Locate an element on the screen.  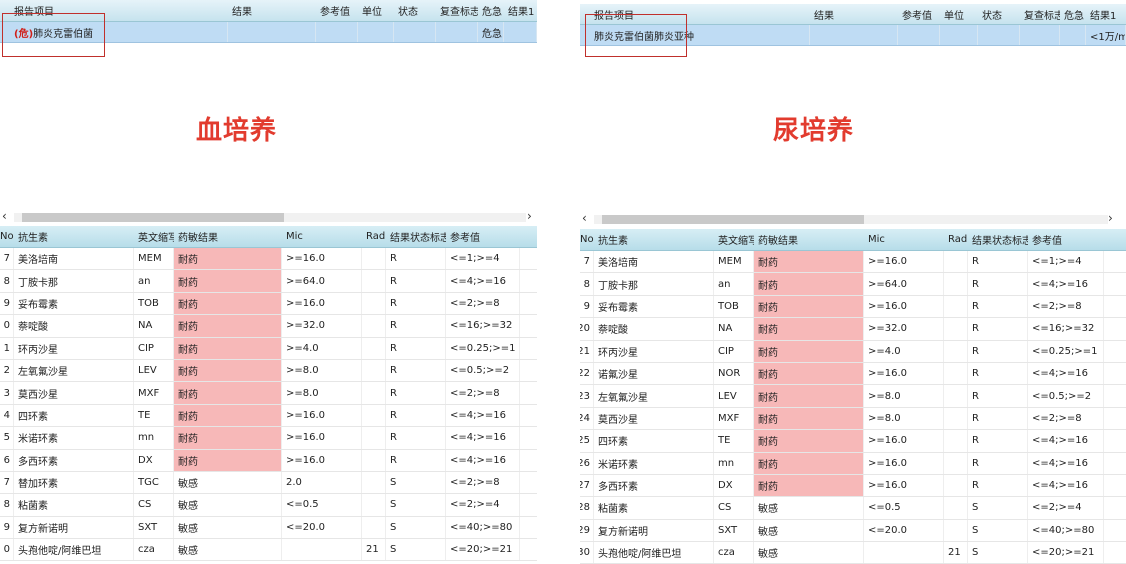
row-no: 0 is located at coordinates (7, 326).